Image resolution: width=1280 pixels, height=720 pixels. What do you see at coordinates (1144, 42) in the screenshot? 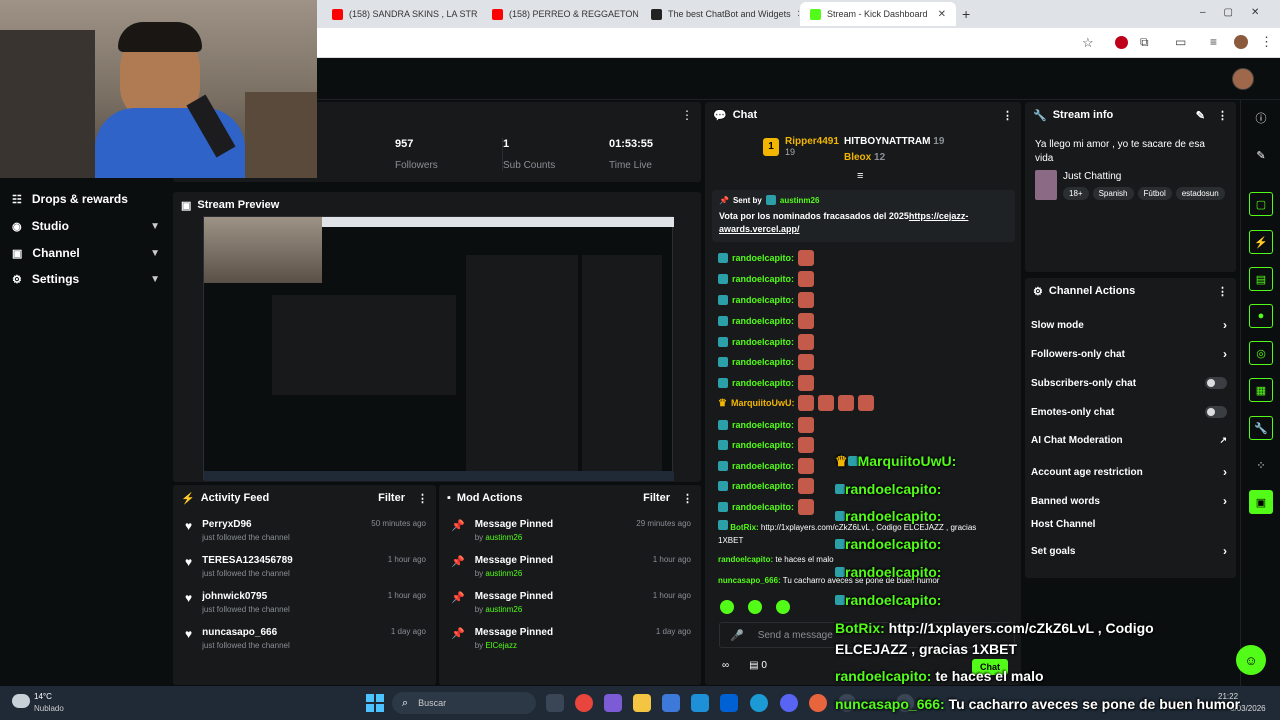
I see `puzzle-icon: ⧉` at bounding box center [1144, 42].